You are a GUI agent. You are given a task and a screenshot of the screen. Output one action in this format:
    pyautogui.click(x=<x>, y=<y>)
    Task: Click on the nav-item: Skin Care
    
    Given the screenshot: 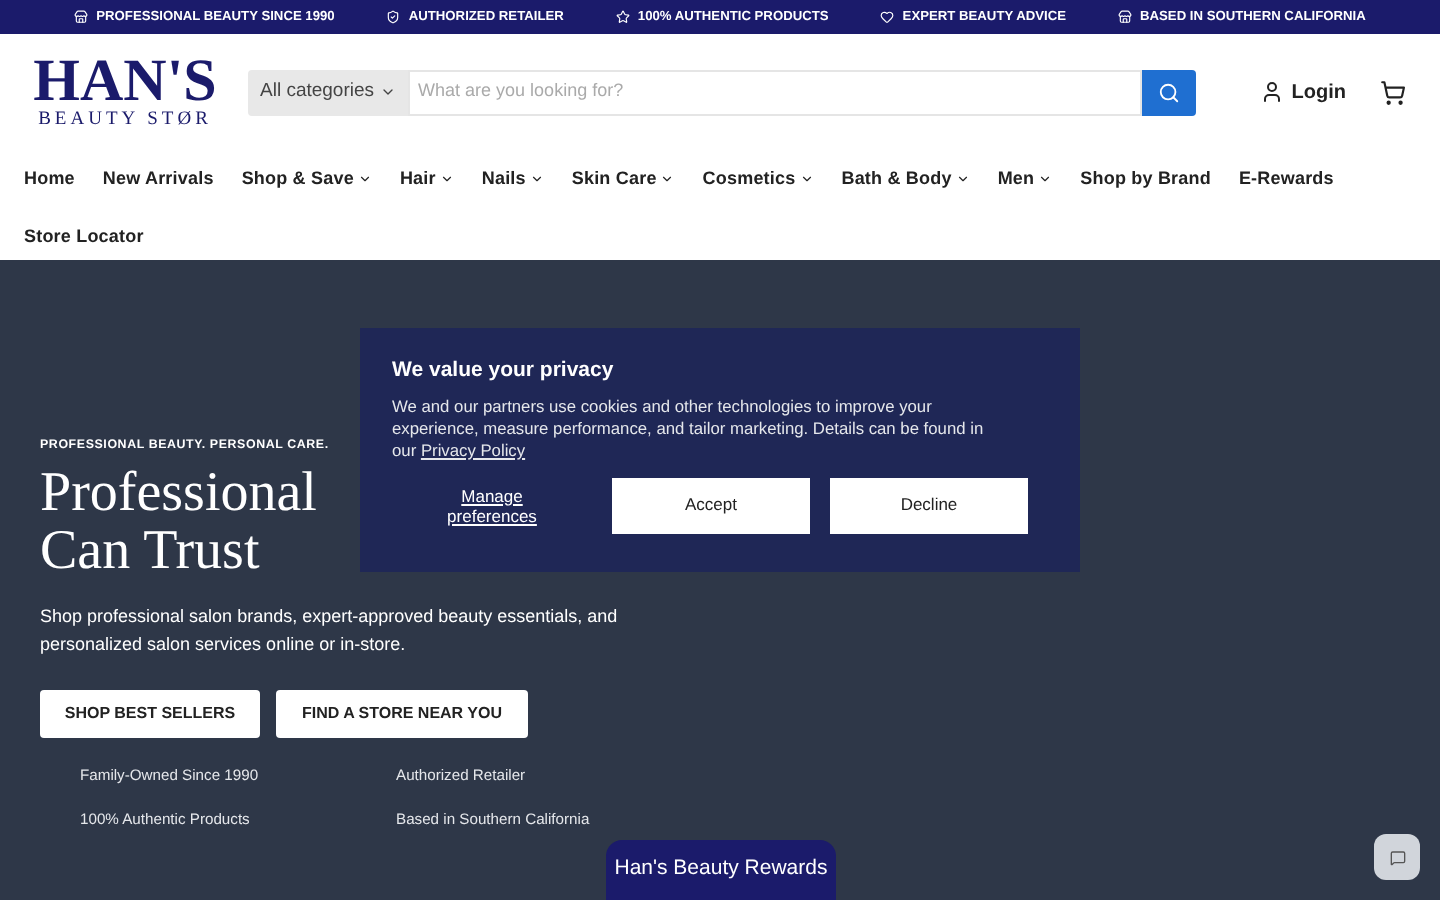 What is the action you would take?
    pyautogui.click(x=623, y=179)
    